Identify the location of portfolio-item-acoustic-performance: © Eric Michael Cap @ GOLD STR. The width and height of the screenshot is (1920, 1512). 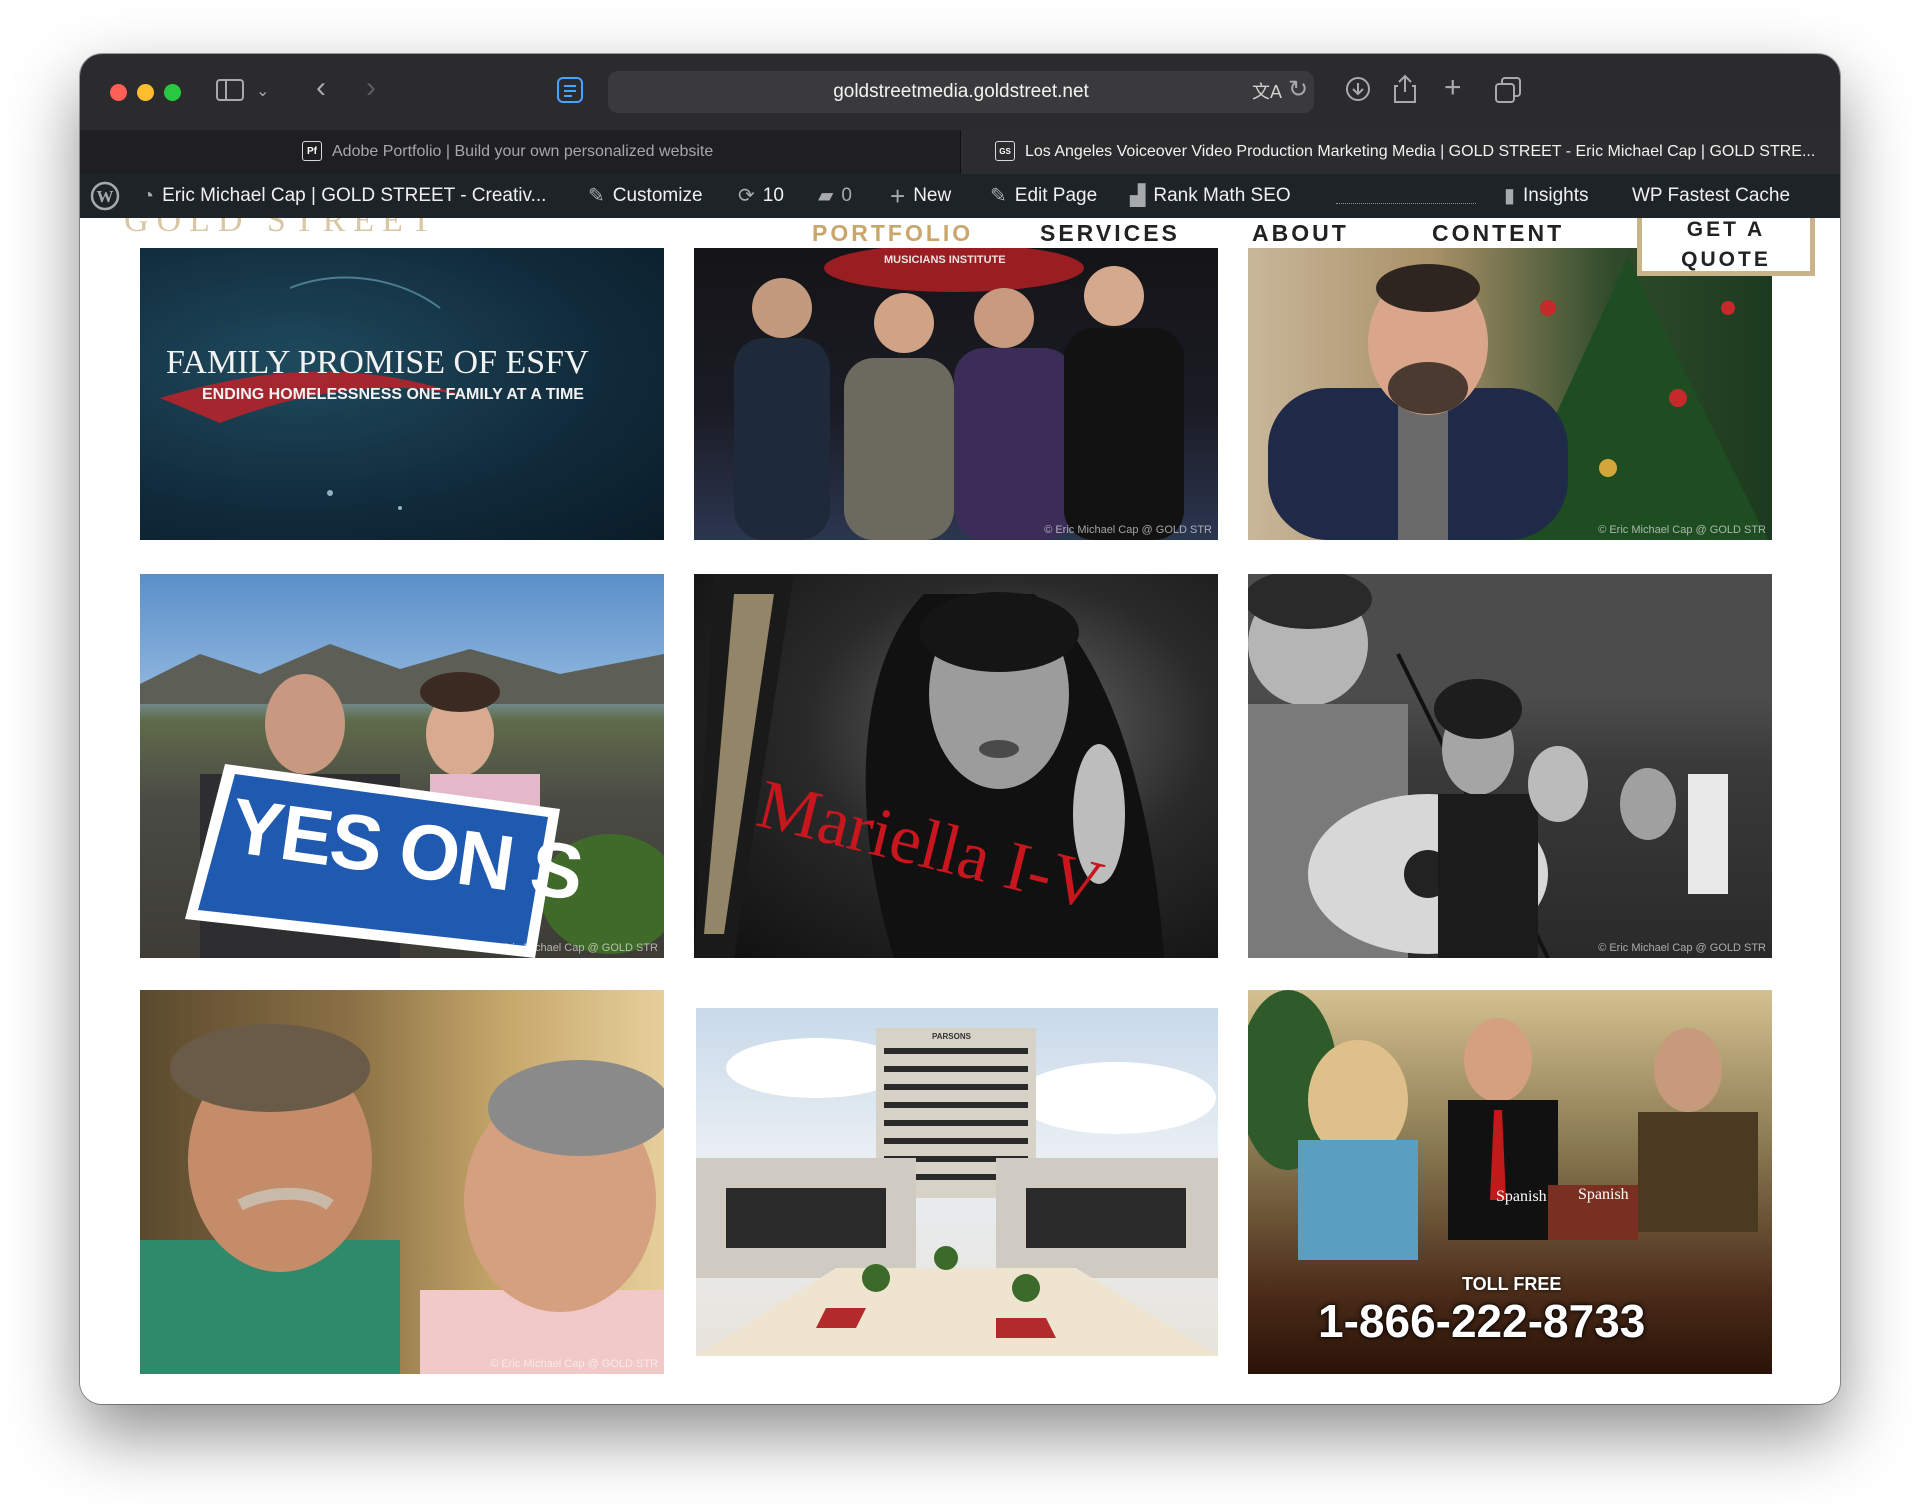
(1510, 766).